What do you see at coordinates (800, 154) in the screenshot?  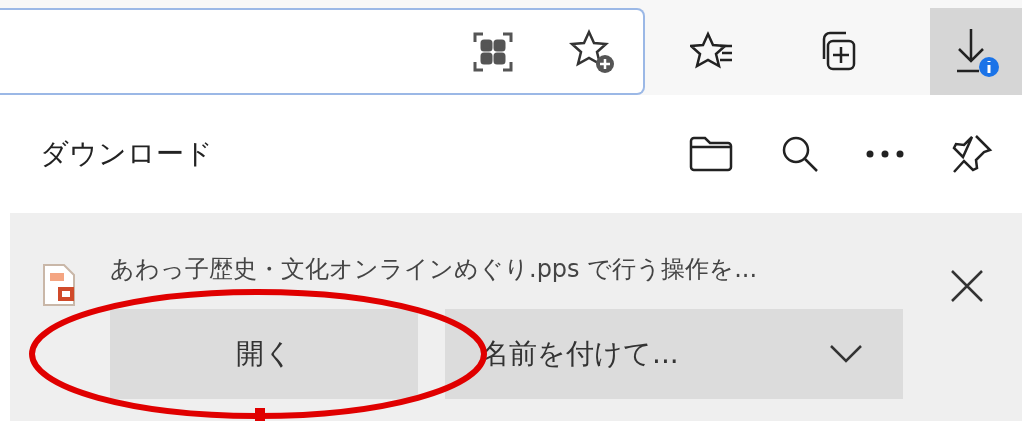 I see `search-icon` at bounding box center [800, 154].